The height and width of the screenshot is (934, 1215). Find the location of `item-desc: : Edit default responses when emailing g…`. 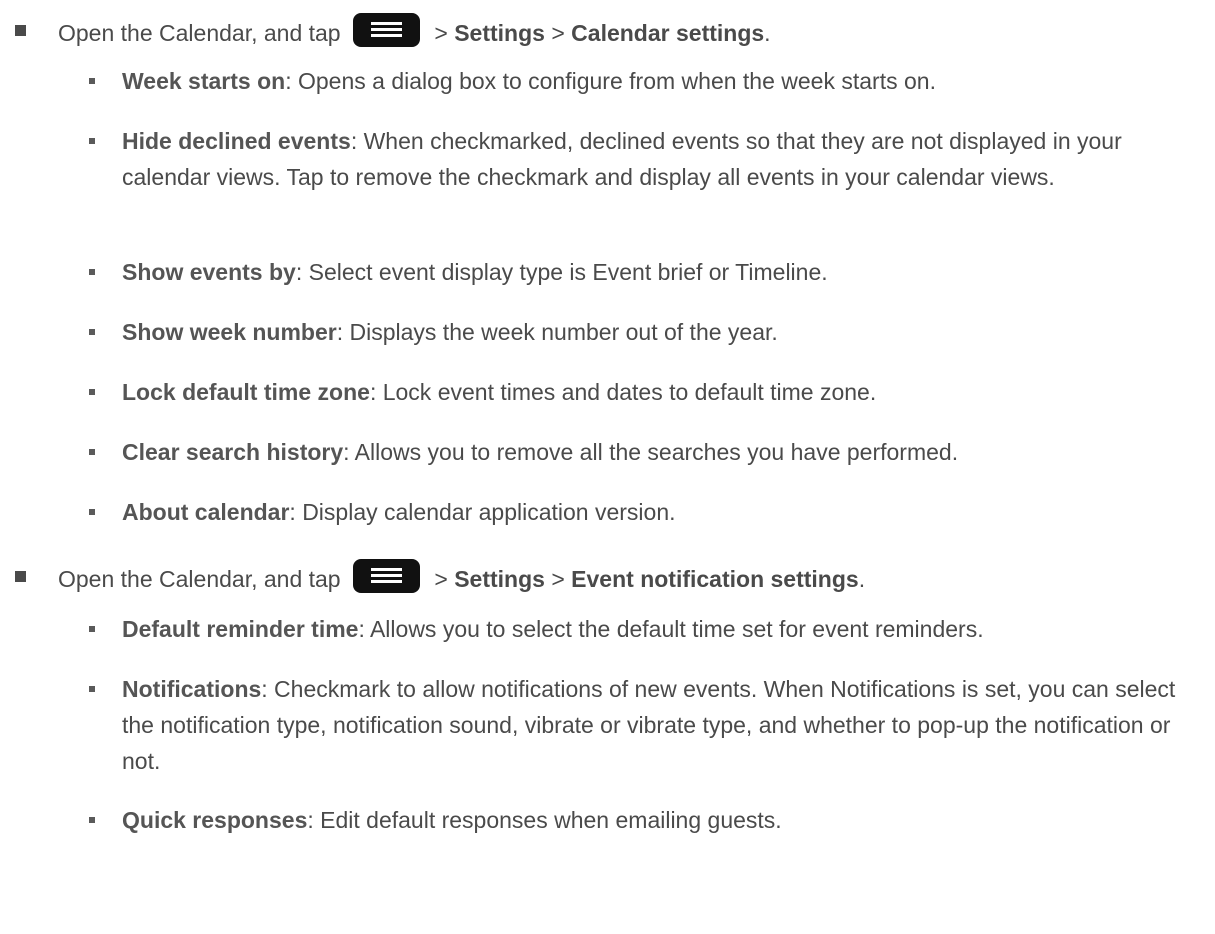

item-desc: : Edit default responses when emailing g… is located at coordinates (544, 820).